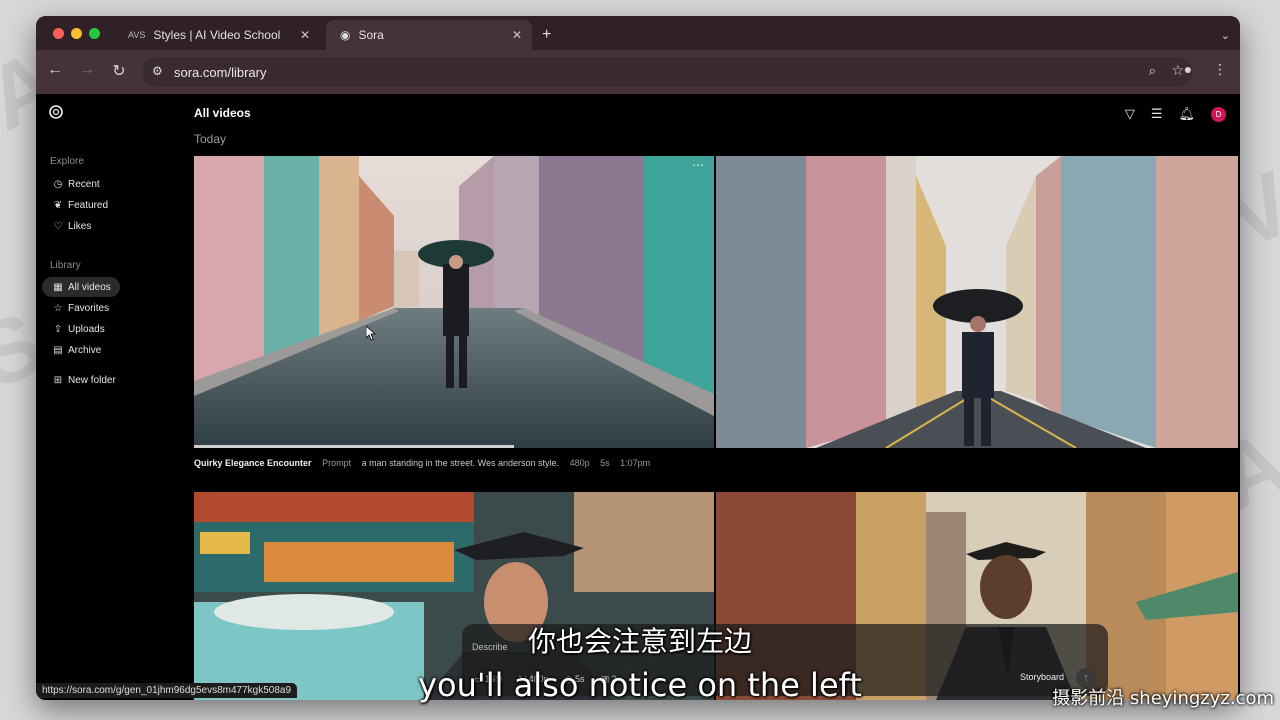 This screenshot has width=1280, height=720. What do you see at coordinates (87, 70) in the screenshot?
I see `forward-arrow-icon: →` at bounding box center [87, 70].